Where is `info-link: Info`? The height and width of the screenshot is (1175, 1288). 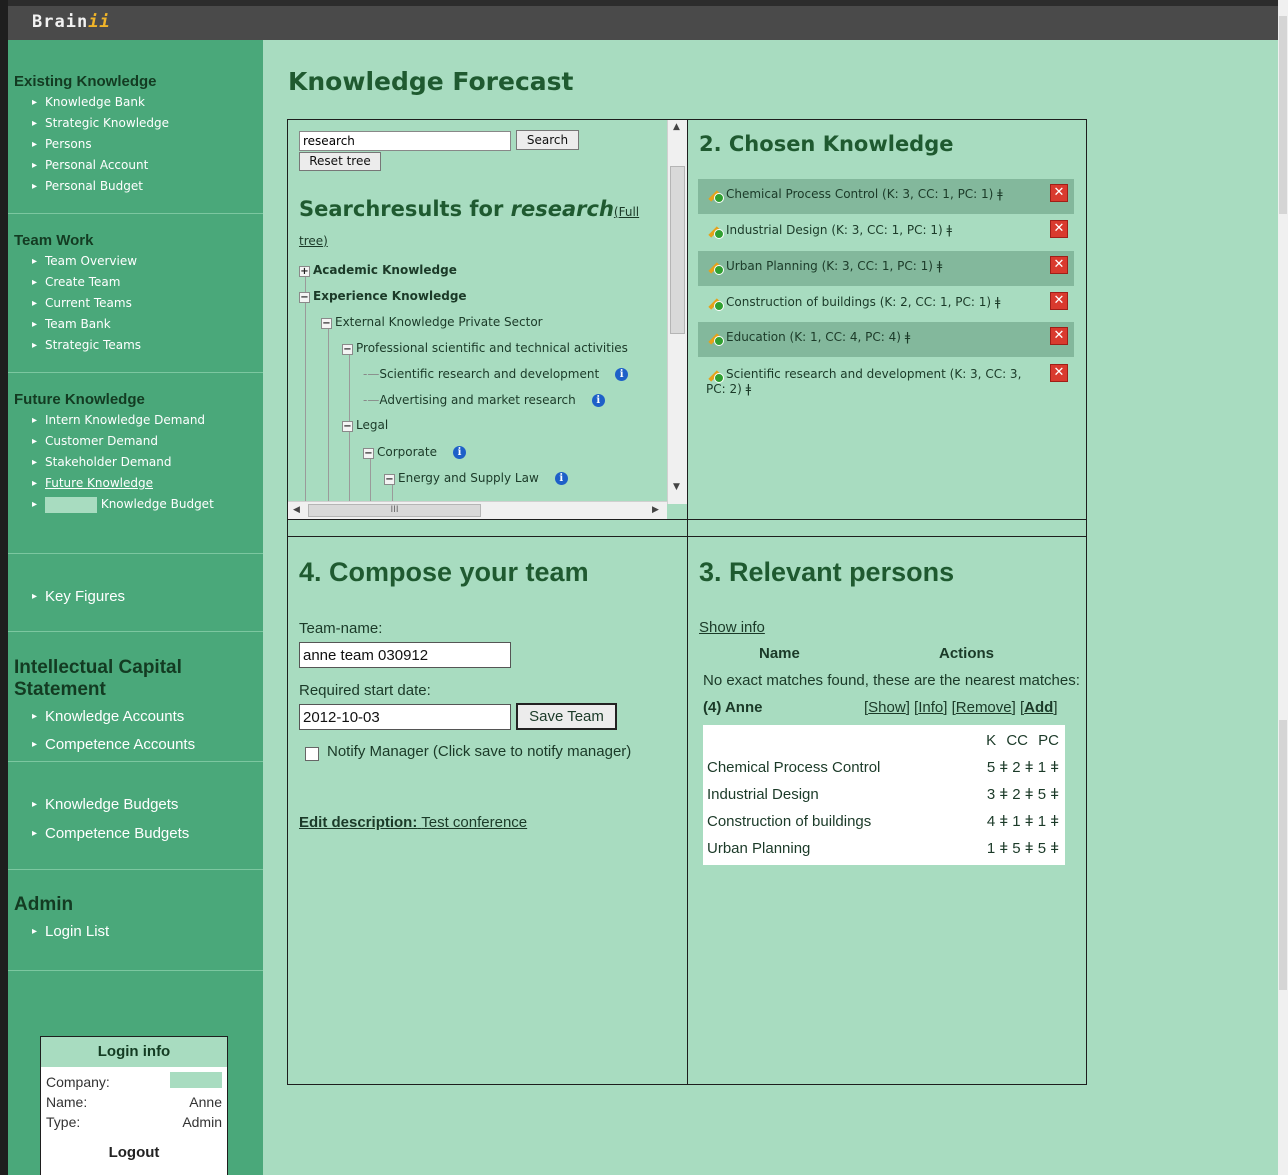
info-link: Info is located at coordinates (930, 707).